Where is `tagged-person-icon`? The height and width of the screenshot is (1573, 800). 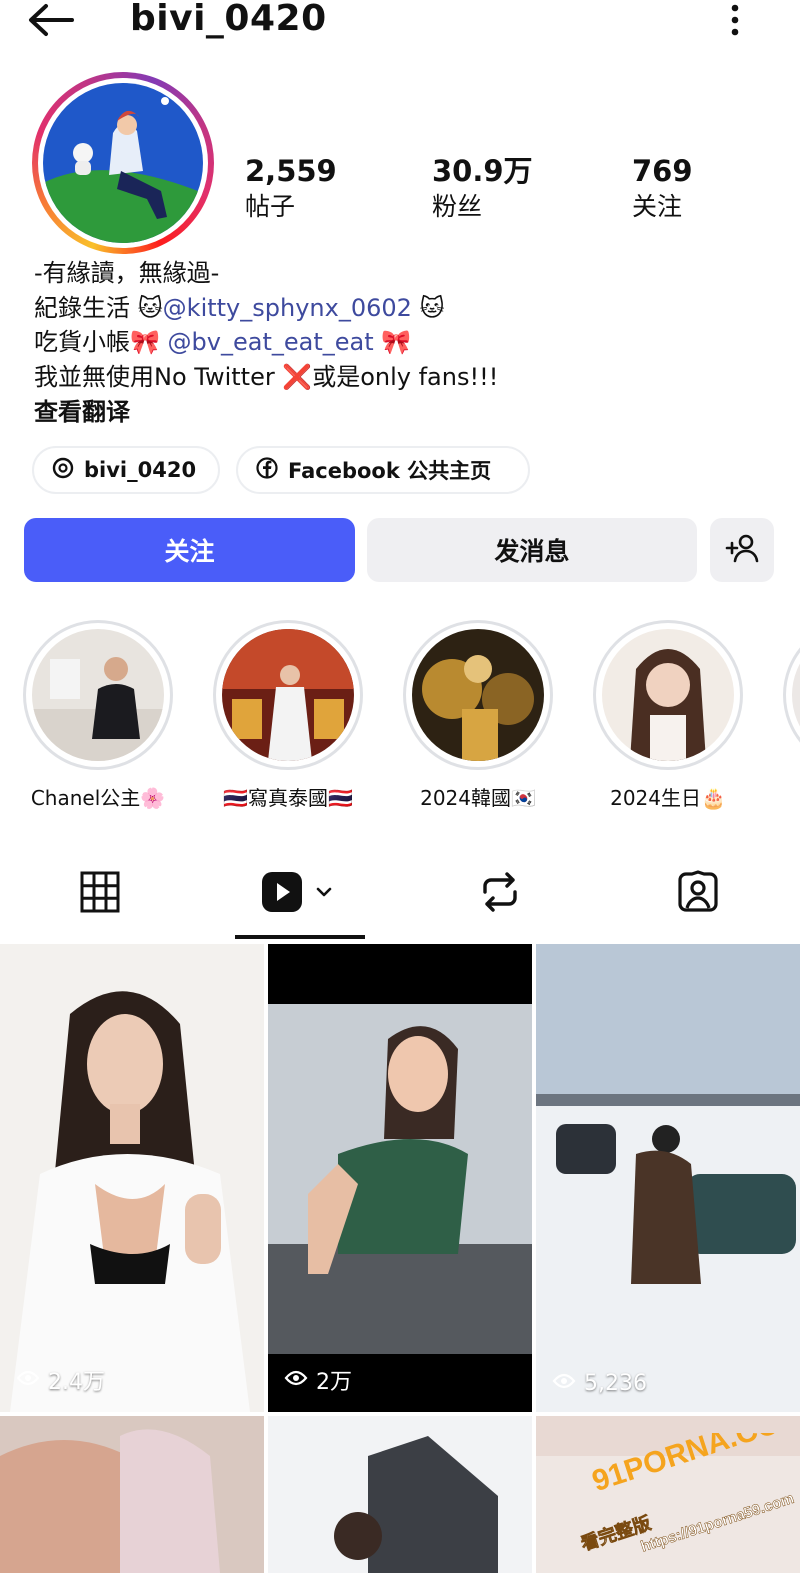
tagged-person-icon is located at coordinates (698, 894).